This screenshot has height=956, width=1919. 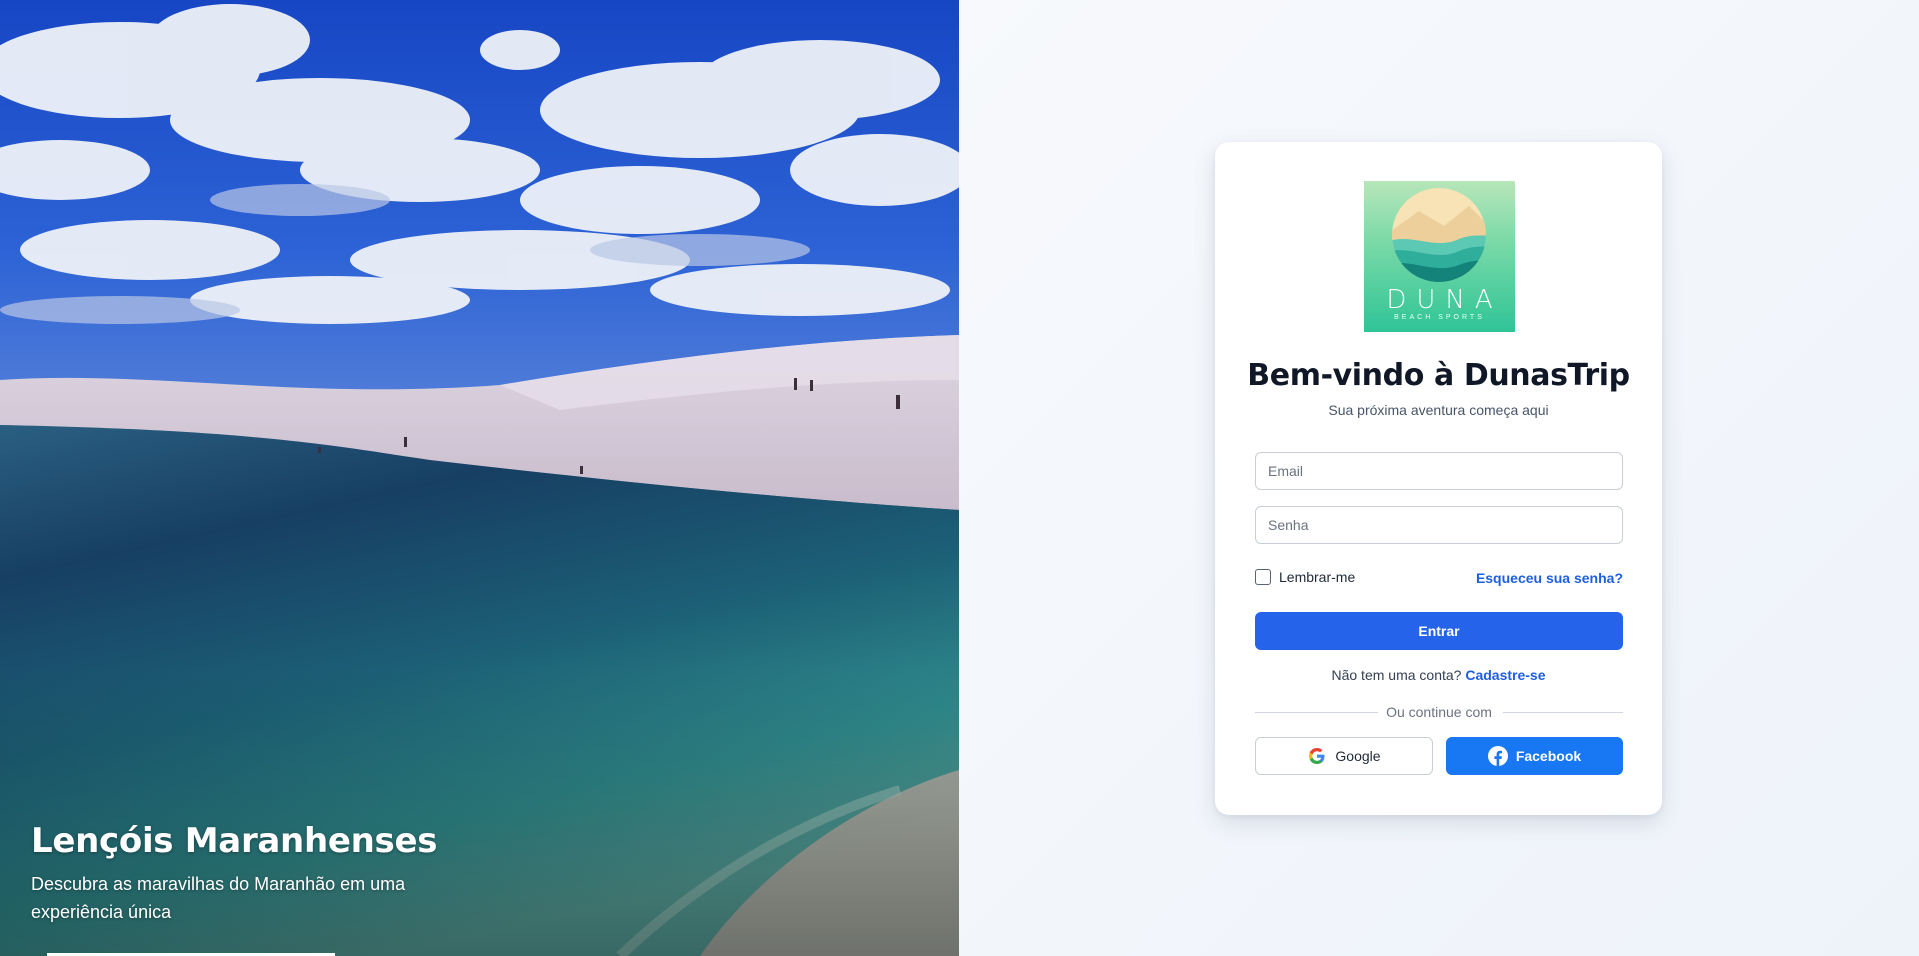 I want to click on page-title: Bem-vindo à DunasTrip, so click(x=1438, y=375).